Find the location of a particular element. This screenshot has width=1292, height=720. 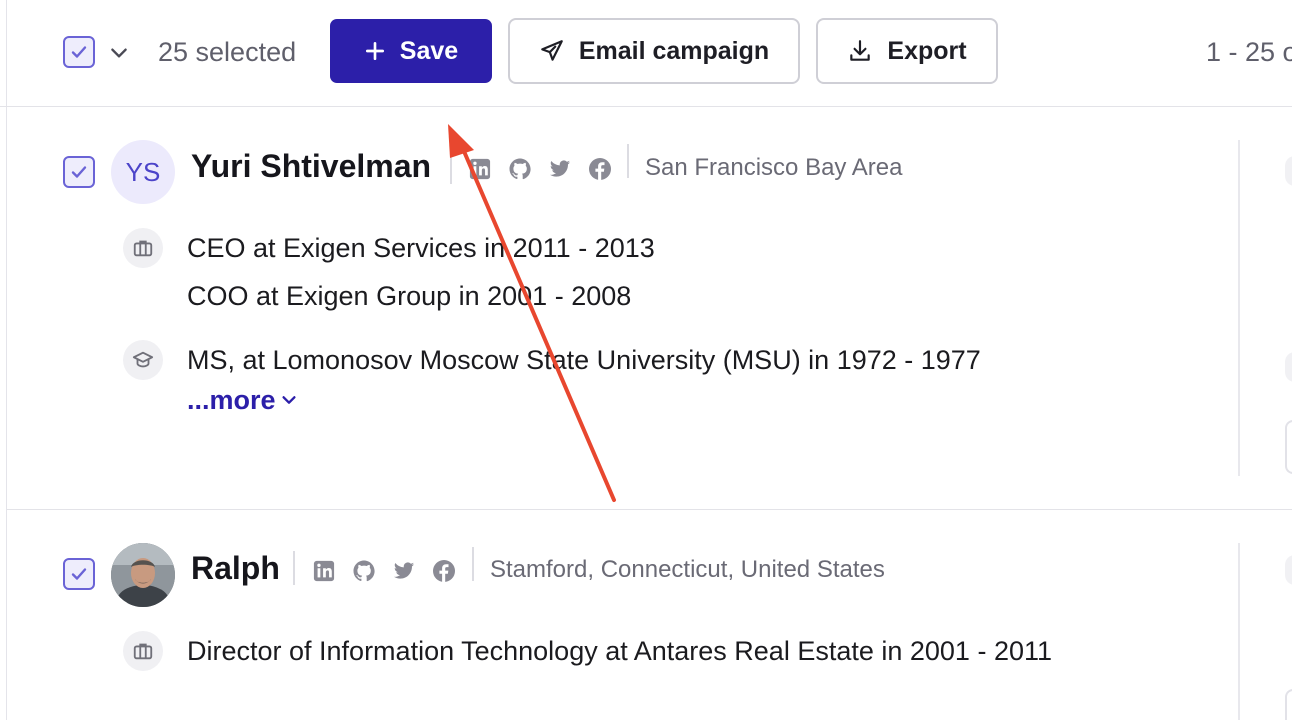

graduation-cap-icon is located at coordinates (143, 360).